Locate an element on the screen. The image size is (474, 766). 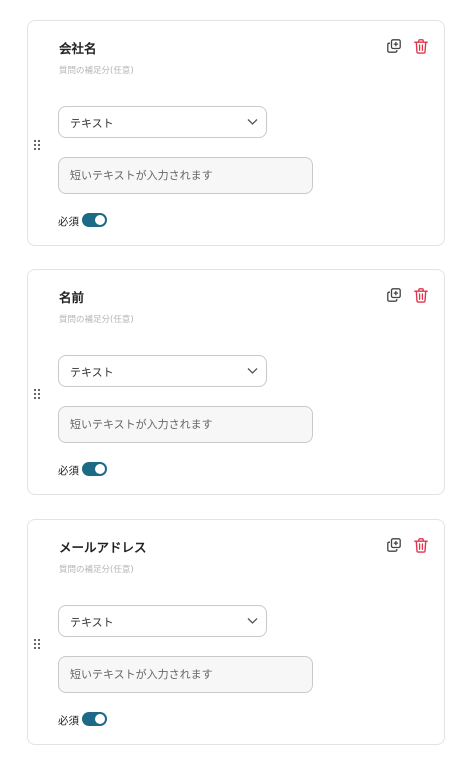
question-title: 会社名 is located at coordinates (78, 47).